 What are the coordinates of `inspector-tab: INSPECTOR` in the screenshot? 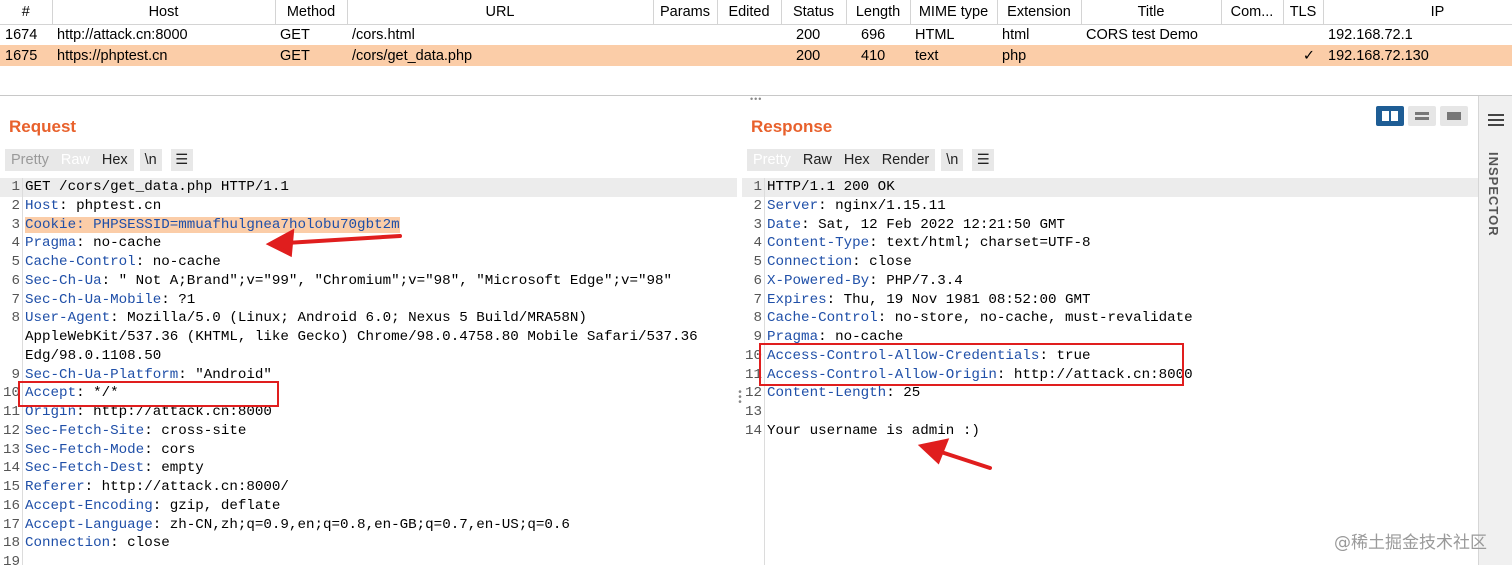 It's located at (1493, 194).